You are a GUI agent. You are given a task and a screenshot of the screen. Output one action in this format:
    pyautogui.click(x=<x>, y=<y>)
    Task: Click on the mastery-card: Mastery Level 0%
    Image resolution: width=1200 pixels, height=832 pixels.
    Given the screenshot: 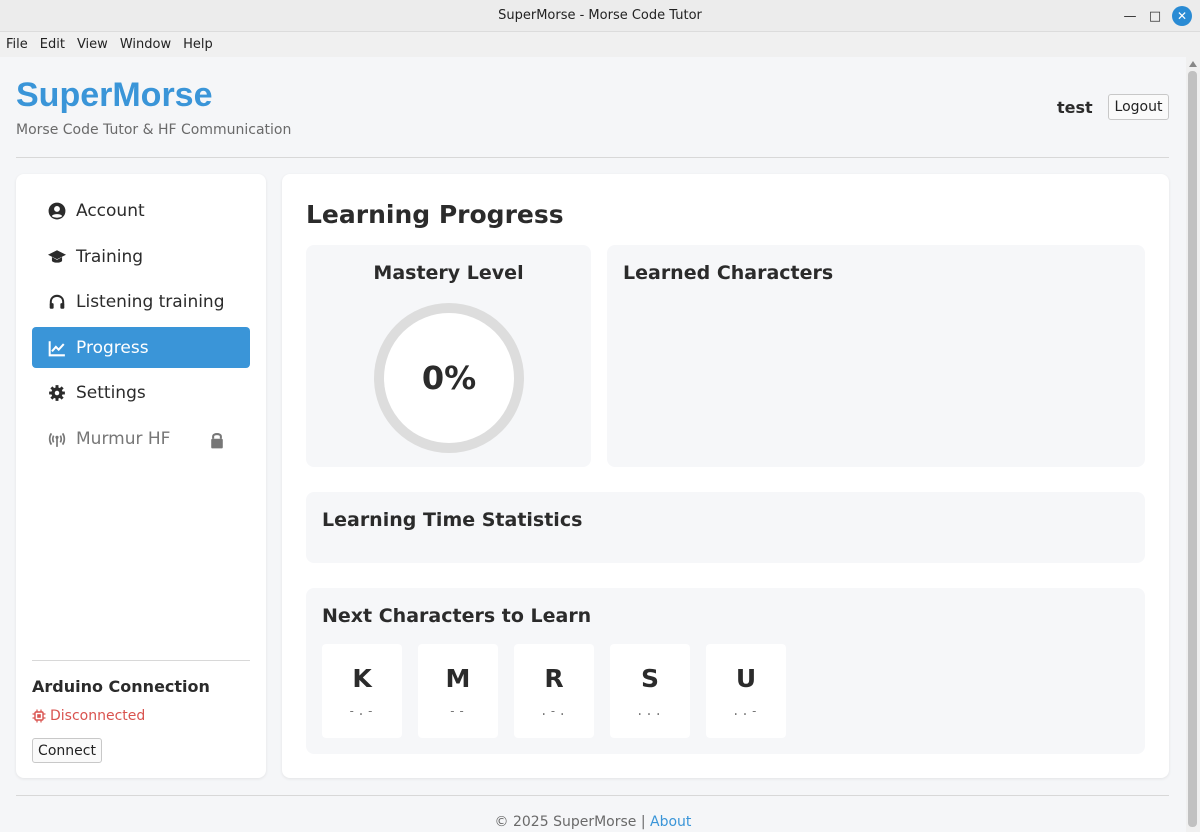 What is the action you would take?
    pyautogui.click(x=448, y=356)
    